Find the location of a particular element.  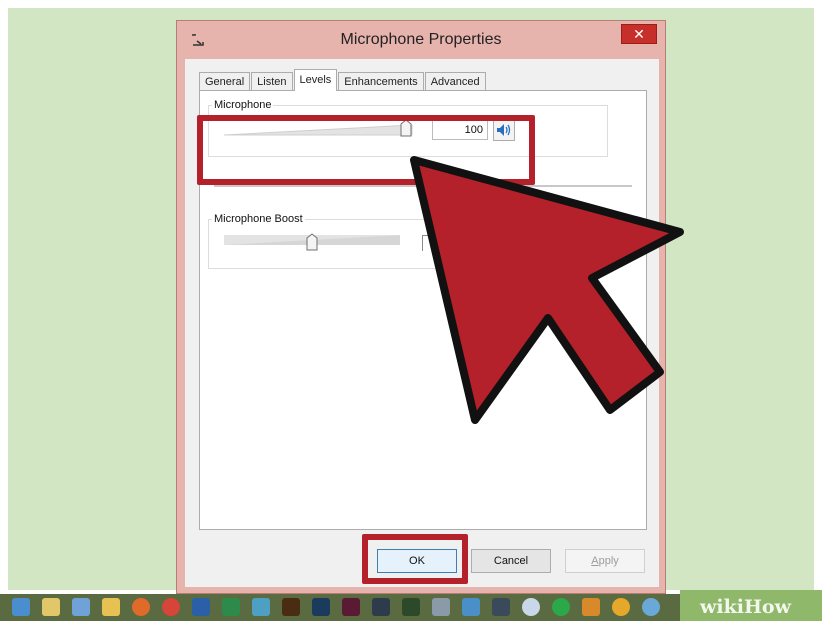

lightroom-icon is located at coordinates (381, 607).